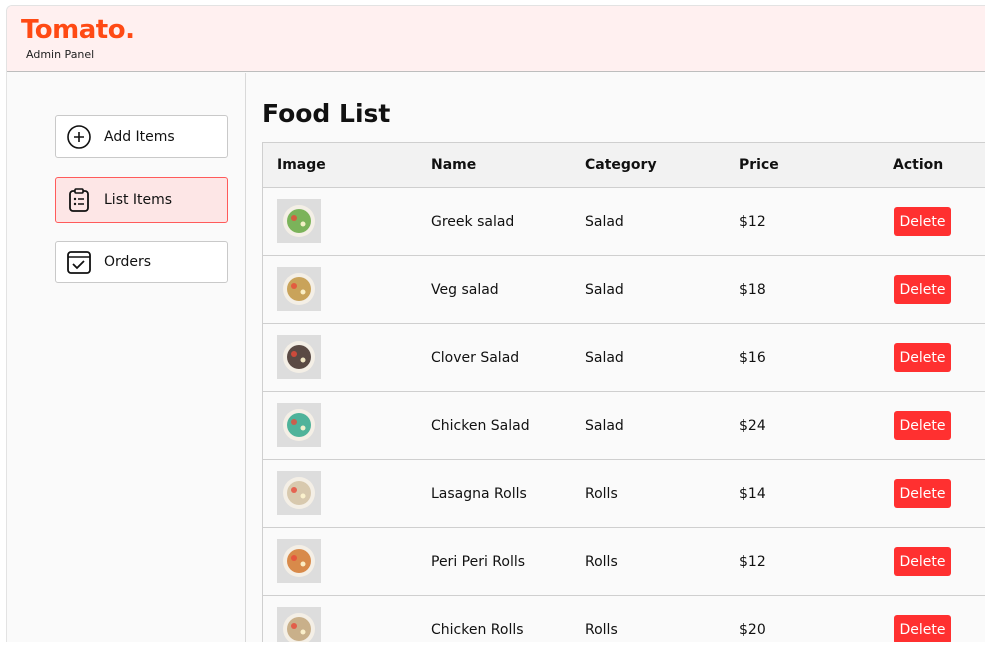  Describe the element at coordinates (465, 290) in the screenshot. I see `food-name: Veg salad` at that location.